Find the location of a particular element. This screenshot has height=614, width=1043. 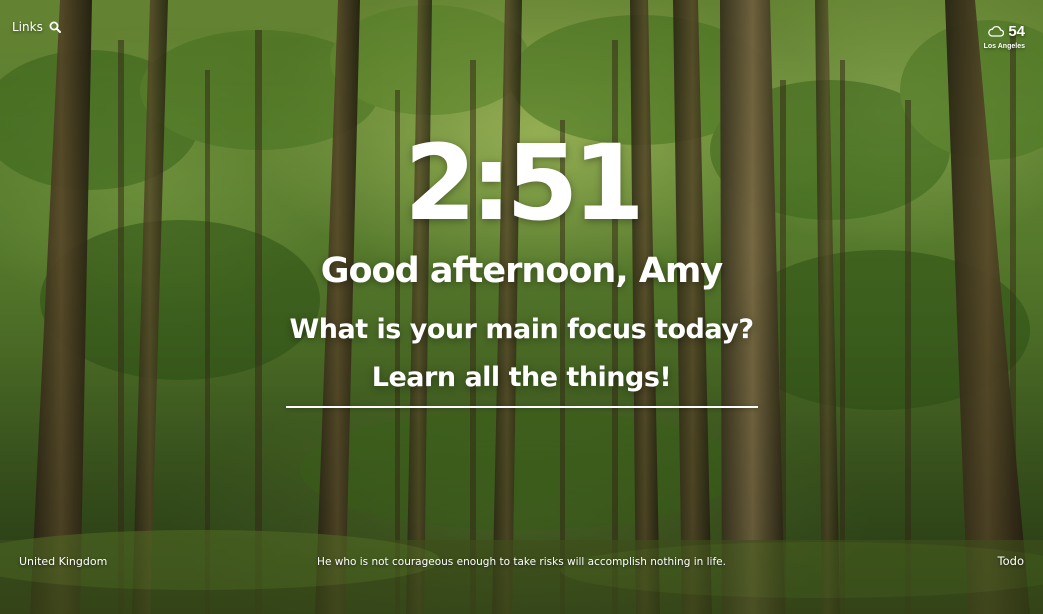

todo-button: Todo is located at coordinates (1011, 561).